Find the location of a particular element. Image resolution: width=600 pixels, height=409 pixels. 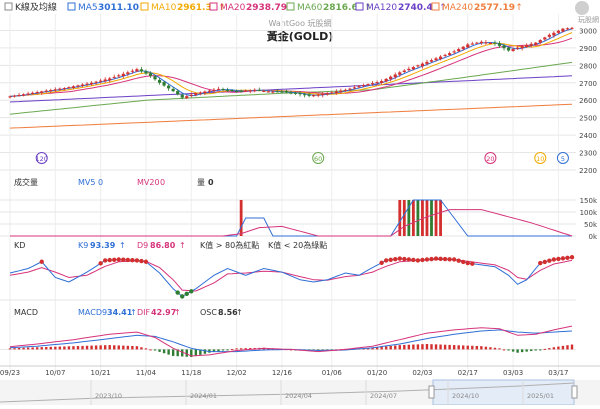

navigator-right-handle is located at coordinates (574, 392).